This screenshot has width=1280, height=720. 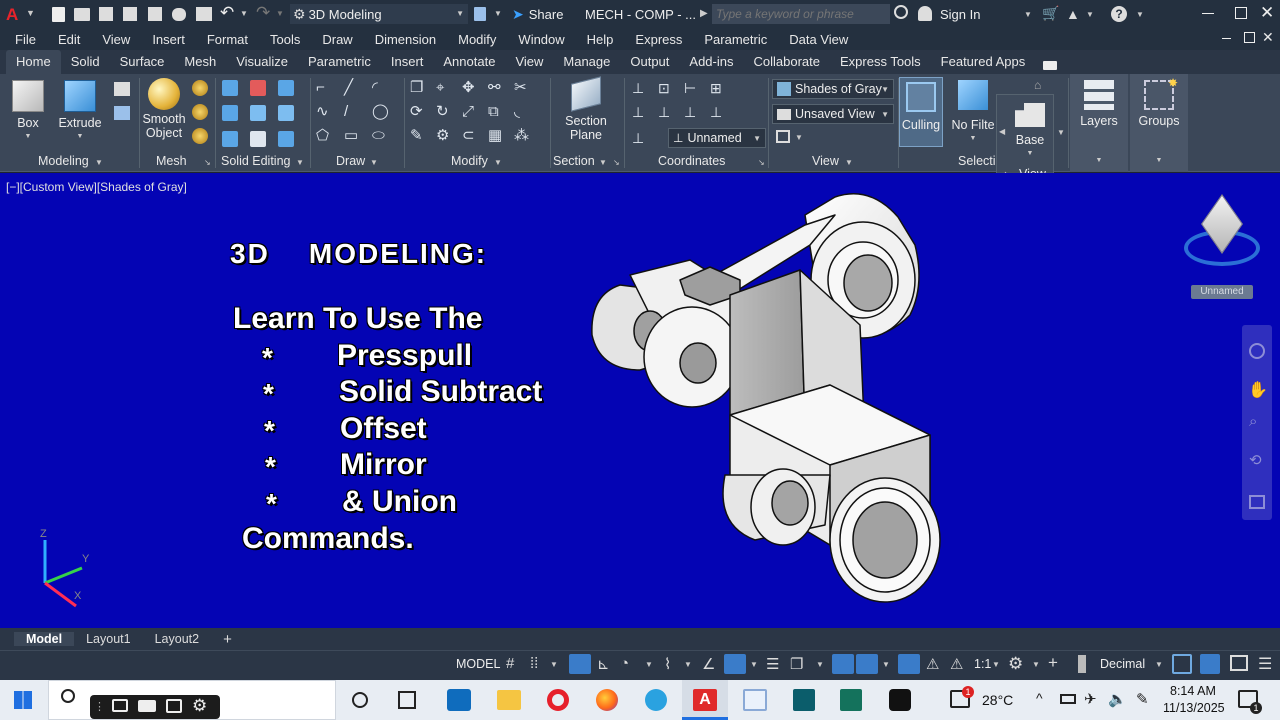 I want to click on mesh-refine-icon, so click(x=200, y=88).